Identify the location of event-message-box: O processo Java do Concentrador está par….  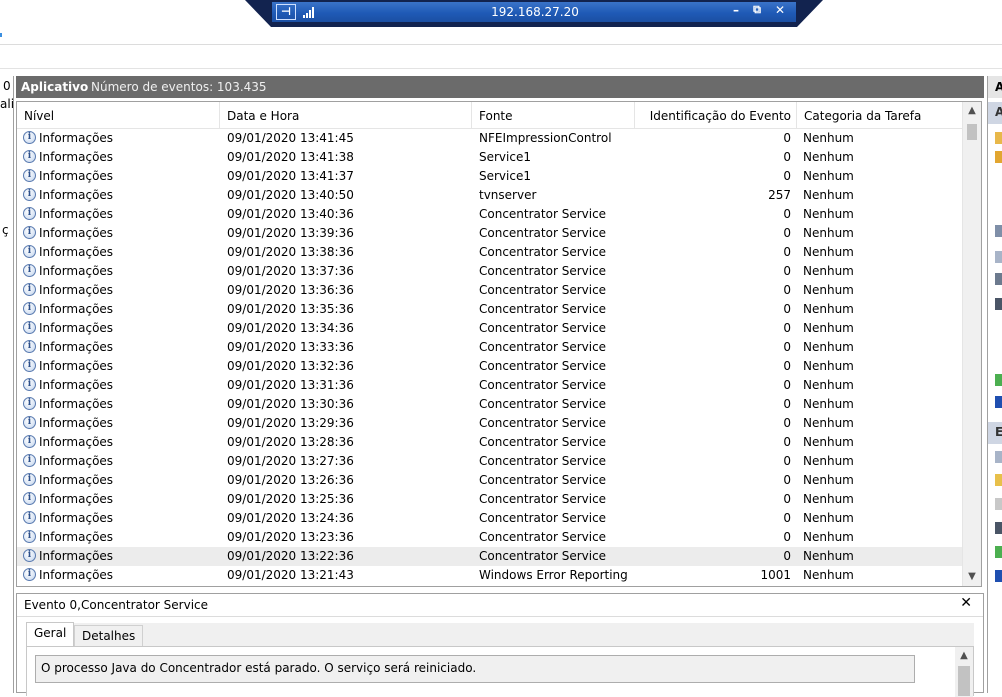
(475, 669).